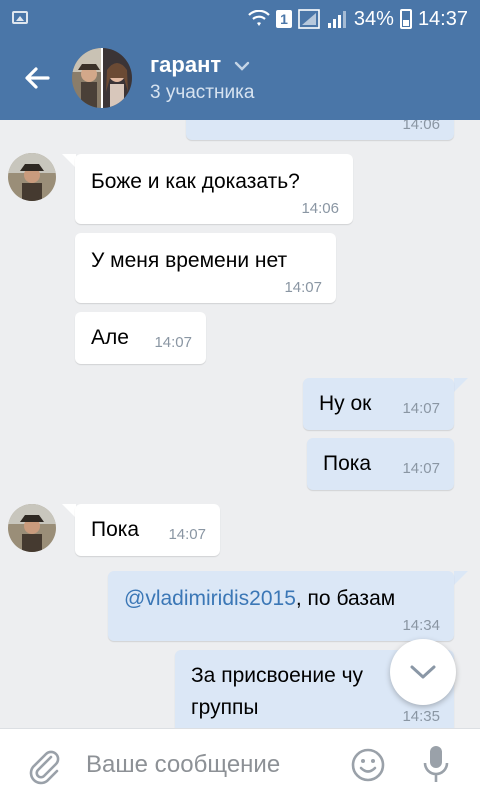 This screenshot has width=480, height=800. What do you see at coordinates (202, 92) in the screenshot?
I see `chat-subtitle: 3 участника` at bounding box center [202, 92].